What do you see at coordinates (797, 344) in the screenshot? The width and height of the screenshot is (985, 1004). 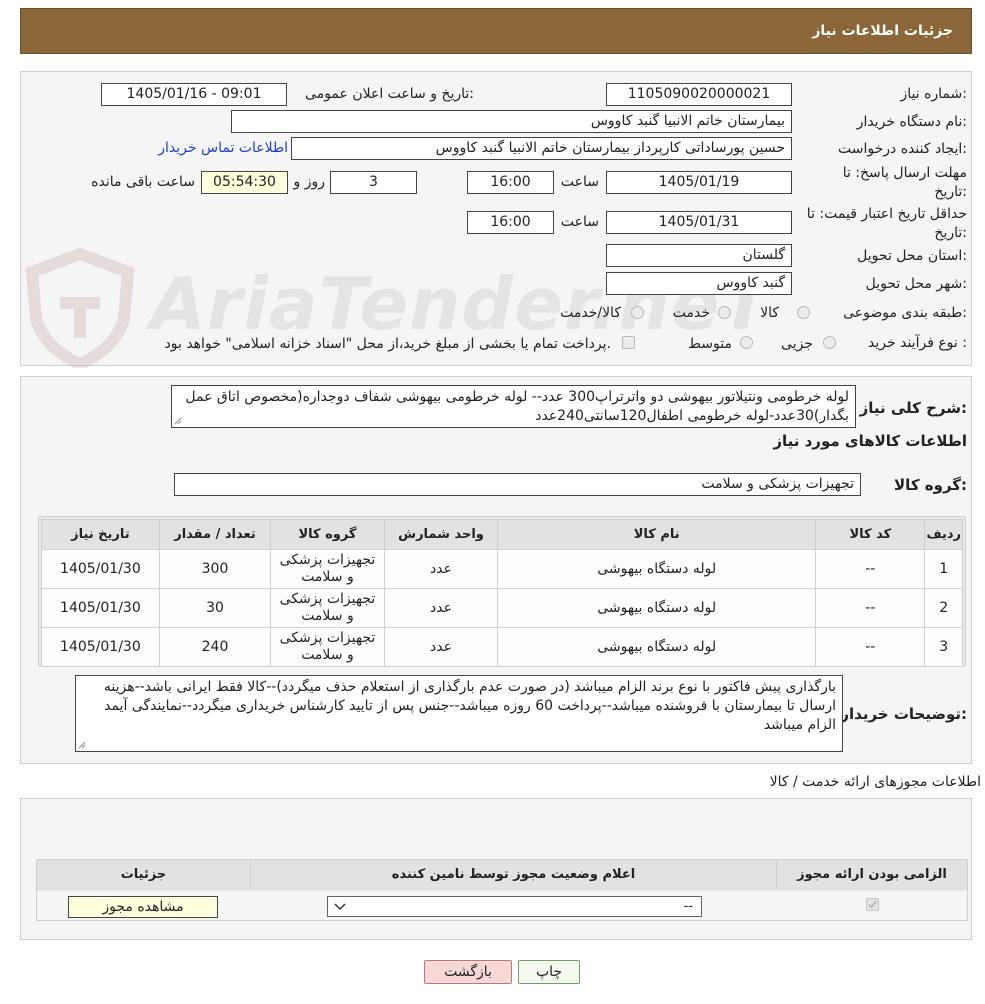 I see `process-option-partial: جزیی` at bounding box center [797, 344].